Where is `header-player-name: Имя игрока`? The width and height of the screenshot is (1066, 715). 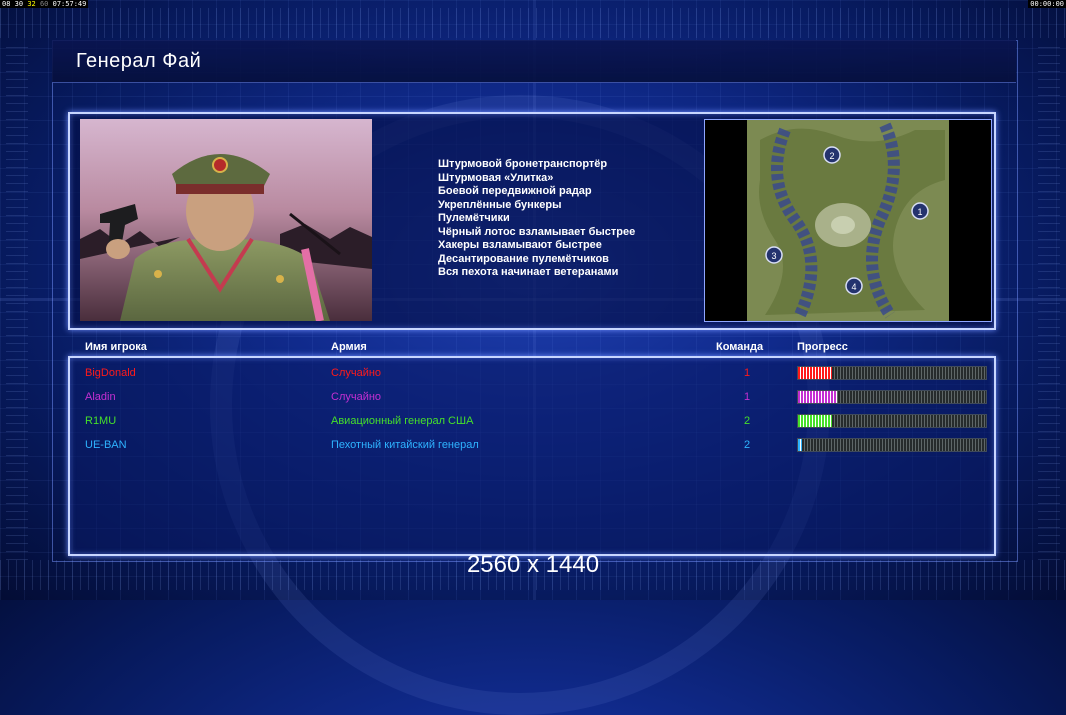
header-player-name: Имя игрока is located at coordinates (116, 347).